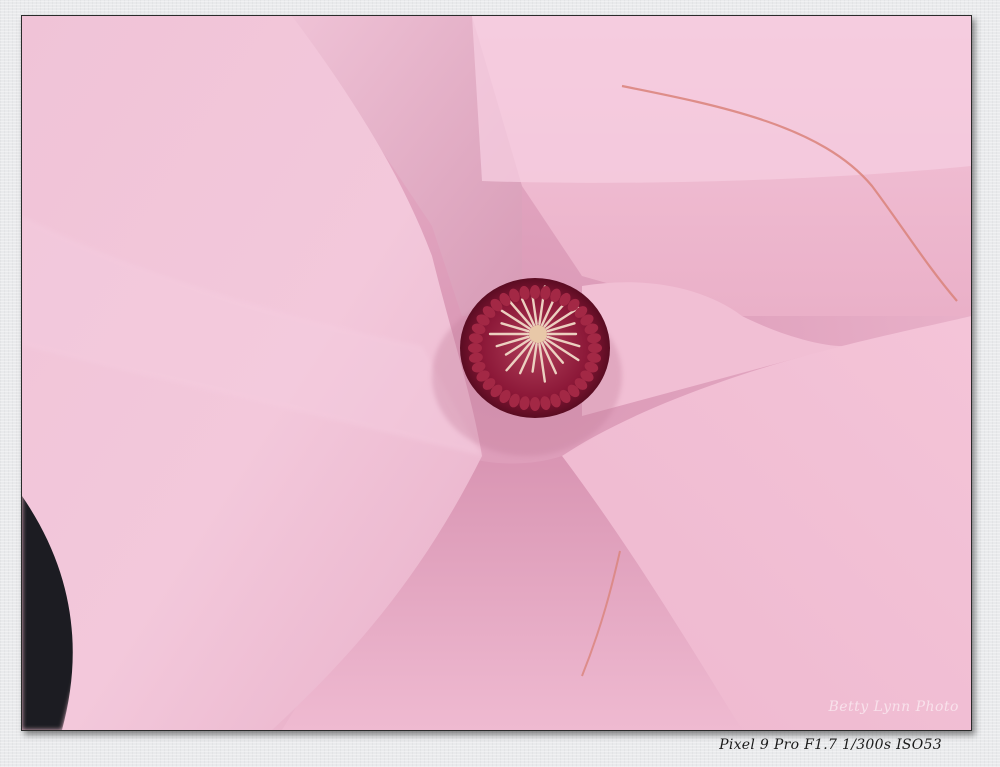 The width and height of the screenshot is (1000, 767). What do you see at coordinates (535, 348) in the screenshot?
I see `stamen-cluster` at bounding box center [535, 348].